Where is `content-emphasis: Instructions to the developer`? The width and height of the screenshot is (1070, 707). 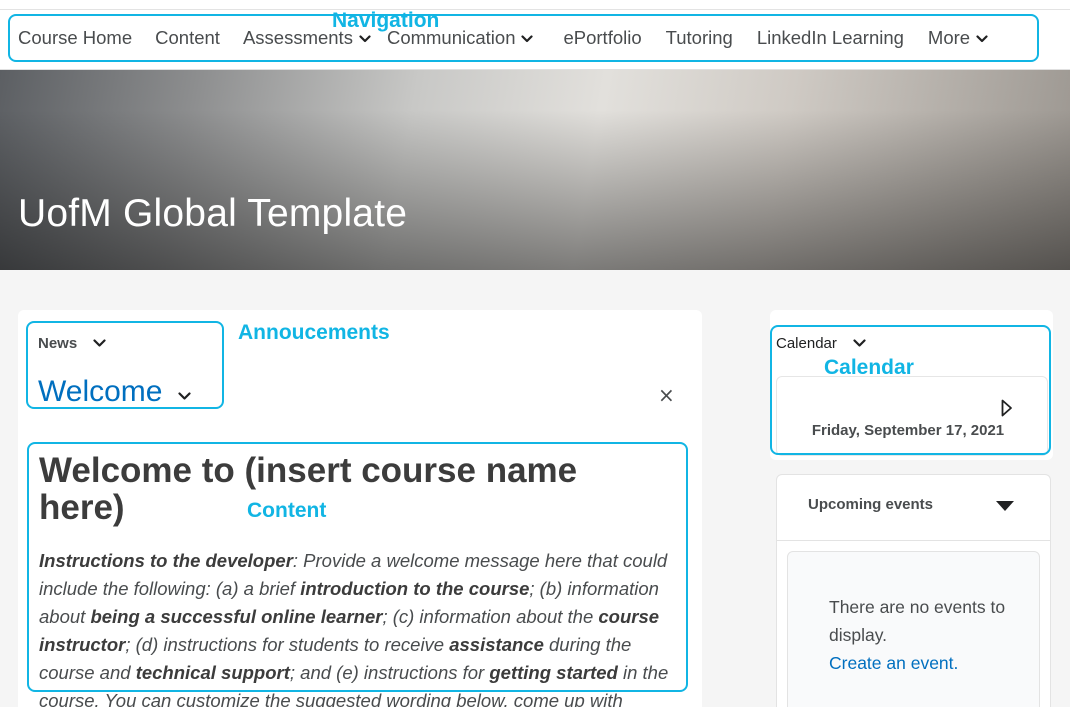 content-emphasis: Instructions to the developer is located at coordinates (166, 560).